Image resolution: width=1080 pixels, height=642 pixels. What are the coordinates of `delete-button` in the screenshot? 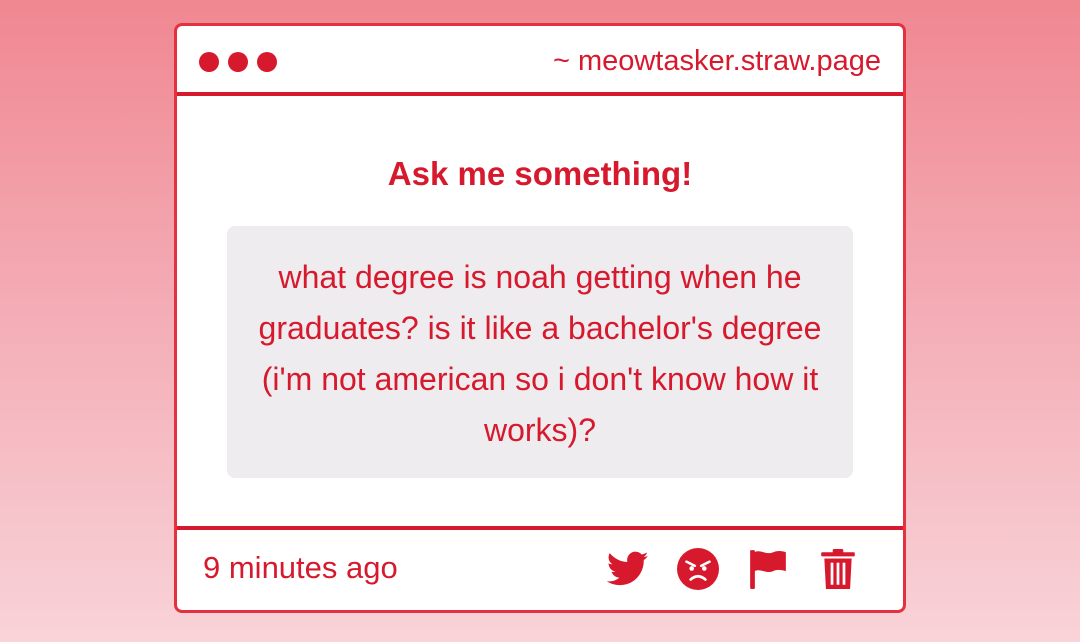 It's located at (838, 569).